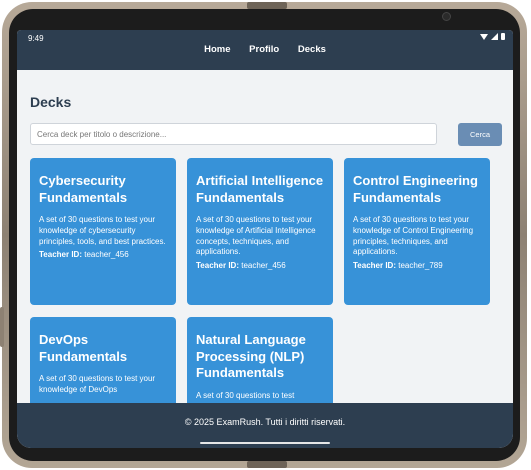 The image size is (531, 470). What do you see at coordinates (267, 464) in the screenshot?
I see `hinge-bottom` at bounding box center [267, 464].